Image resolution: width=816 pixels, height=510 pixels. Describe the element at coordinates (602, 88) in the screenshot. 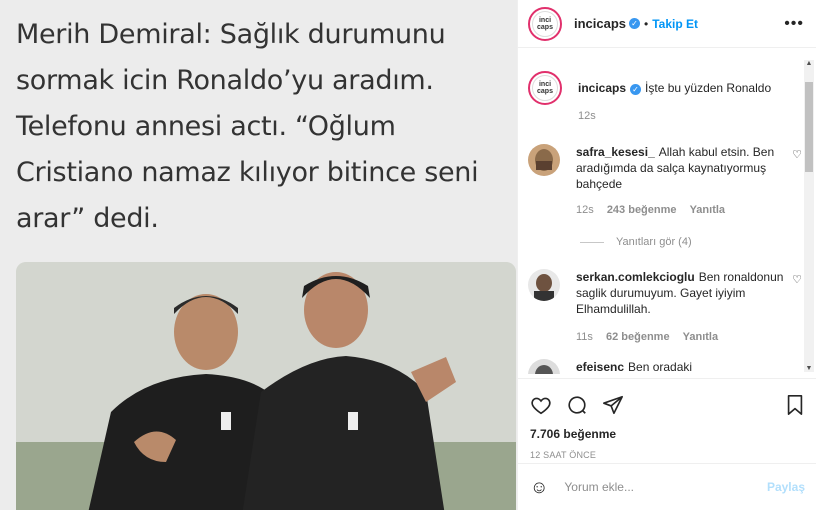

I see `caption-username: incicaps` at that location.